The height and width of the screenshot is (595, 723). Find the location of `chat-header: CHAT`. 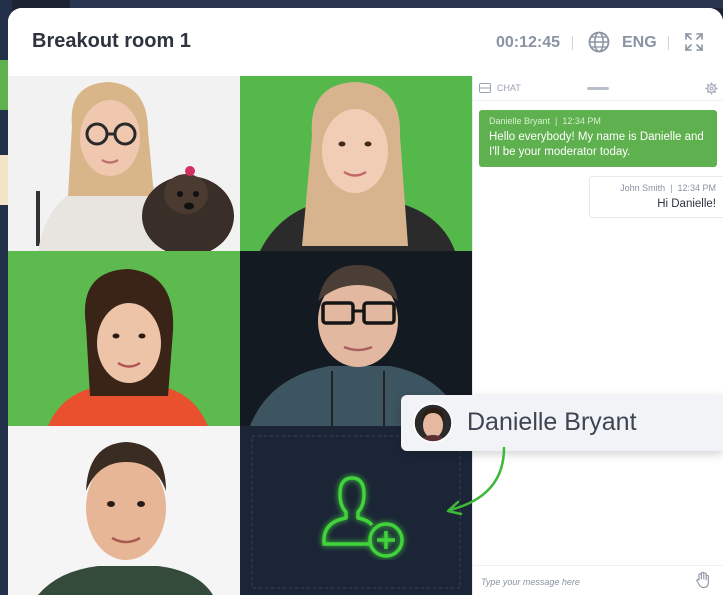

chat-header: CHAT is located at coordinates (598, 88).